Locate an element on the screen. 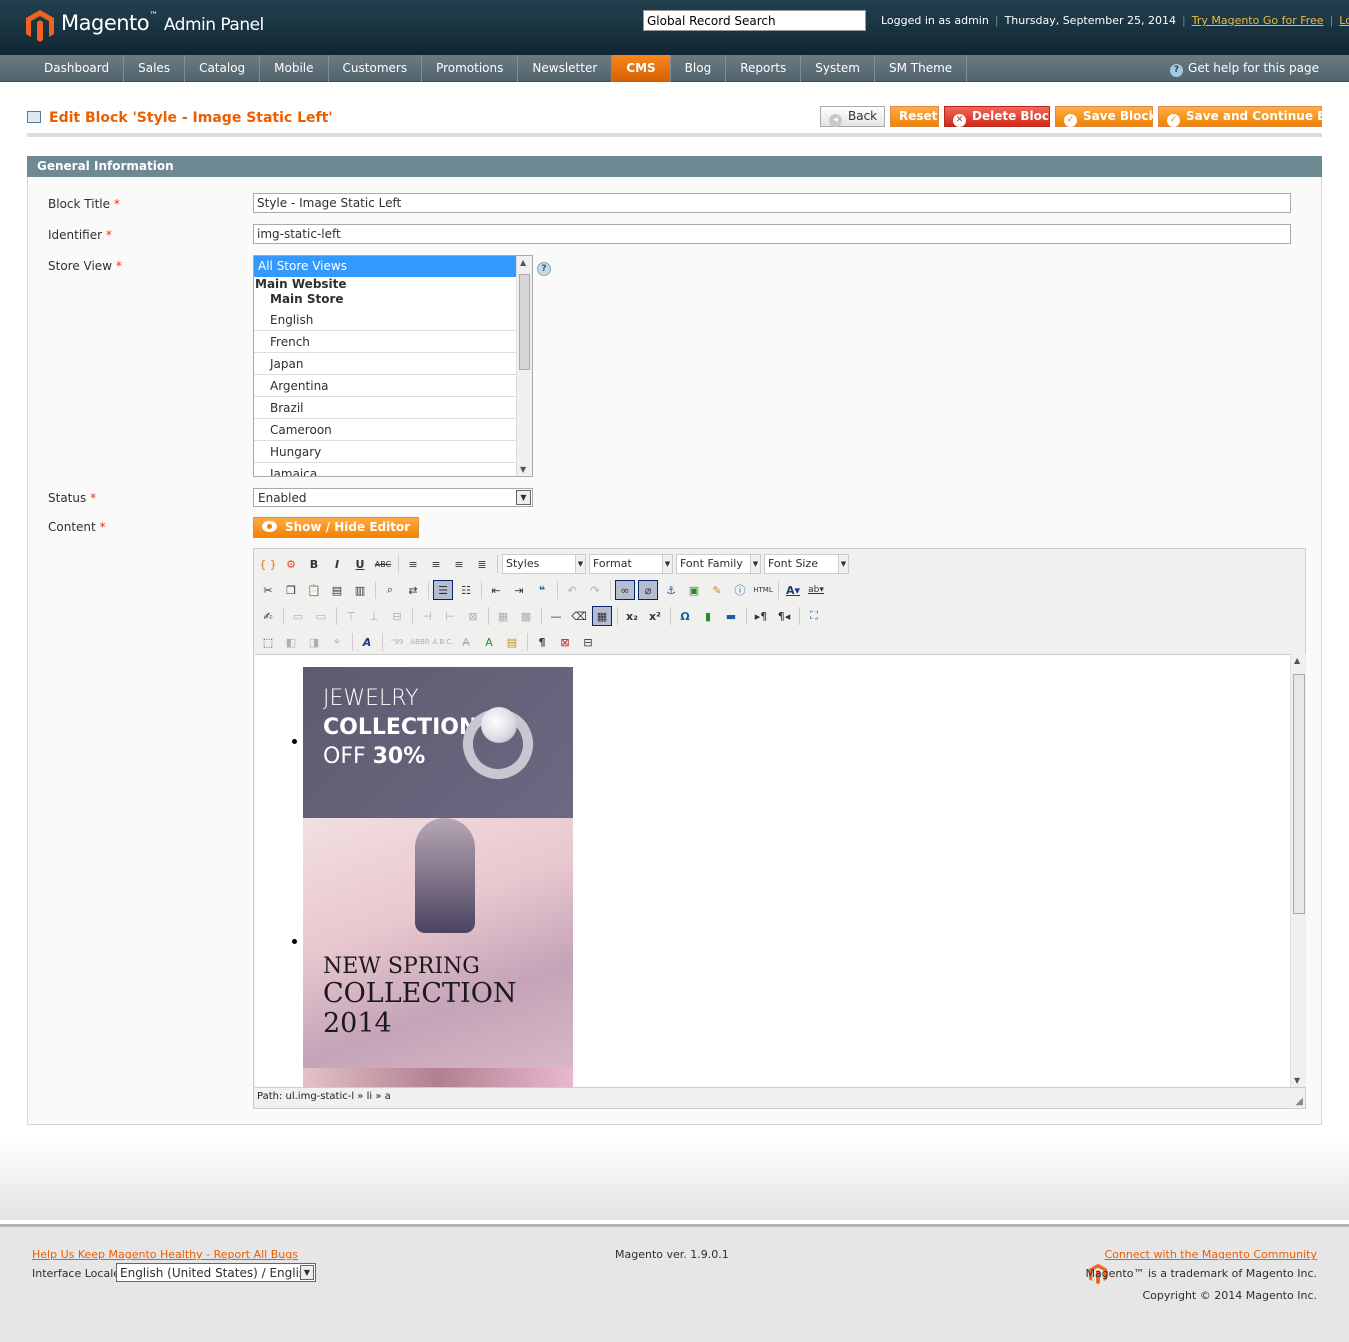  nonbreaking-icon: ⊠ is located at coordinates (565, 642).